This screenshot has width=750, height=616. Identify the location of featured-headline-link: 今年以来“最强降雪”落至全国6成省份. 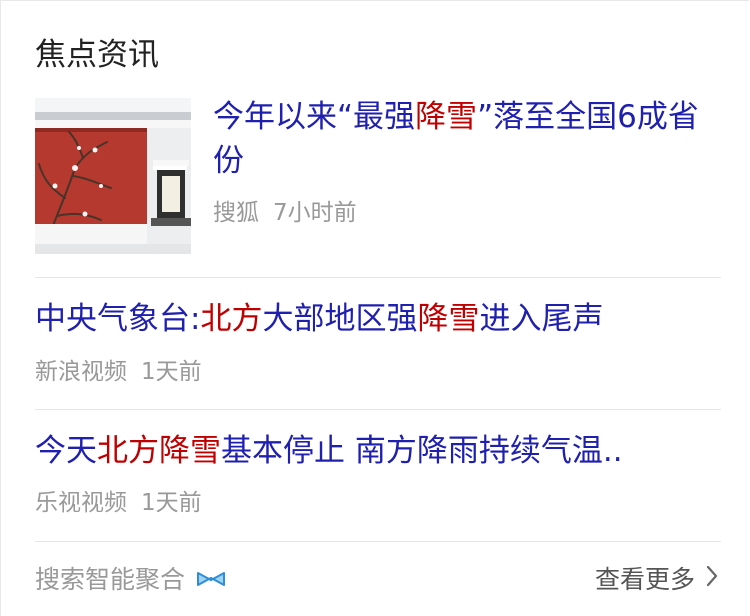
(463, 139).